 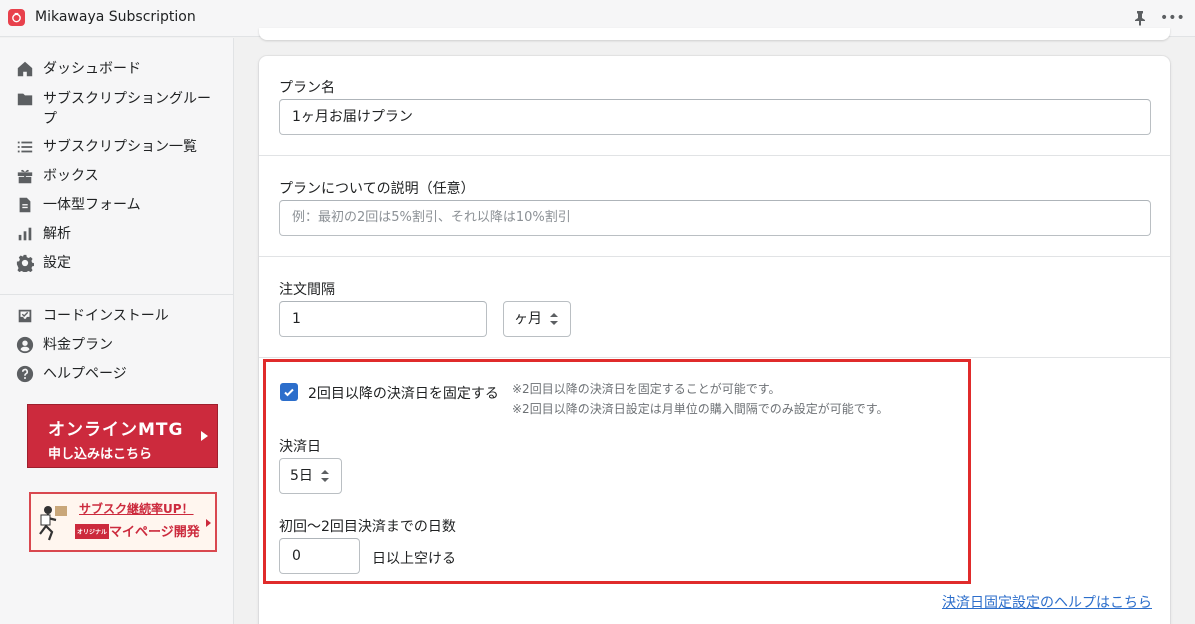 What do you see at coordinates (106, 316) in the screenshot?
I see `sidebar-item-label: コードインストール` at bounding box center [106, 316].